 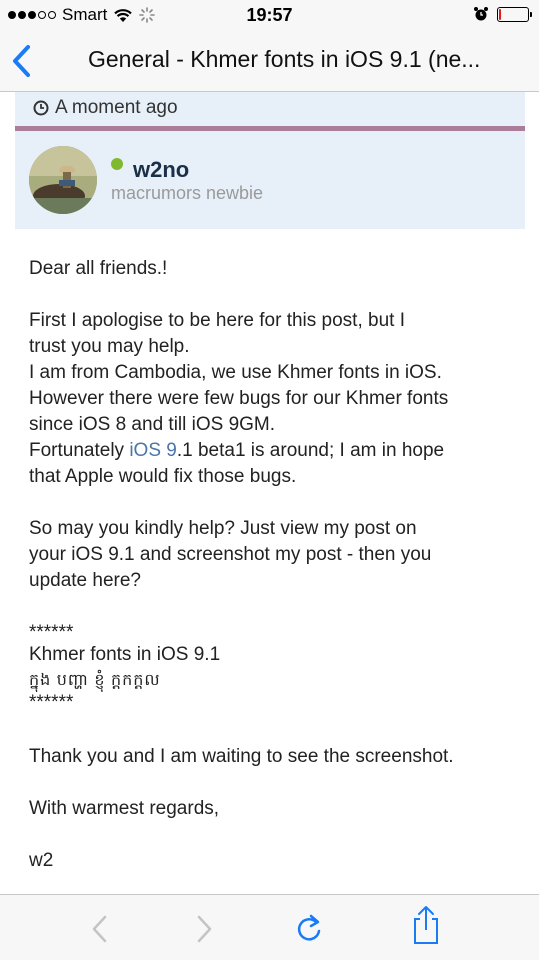 What do you see at coordinates (98, 268) in the screenshot?
I see `post-text-greeting: Dear all friends.!` at bounding box center [98, 268].